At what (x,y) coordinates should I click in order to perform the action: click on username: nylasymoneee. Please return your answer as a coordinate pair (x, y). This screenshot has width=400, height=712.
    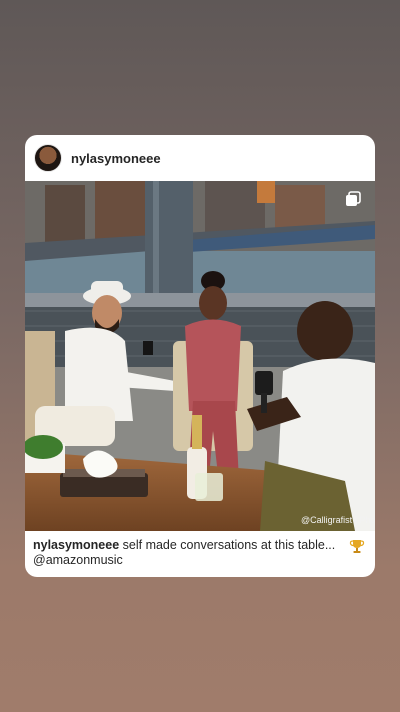
    Looking at the image, I should click on (116, 158).